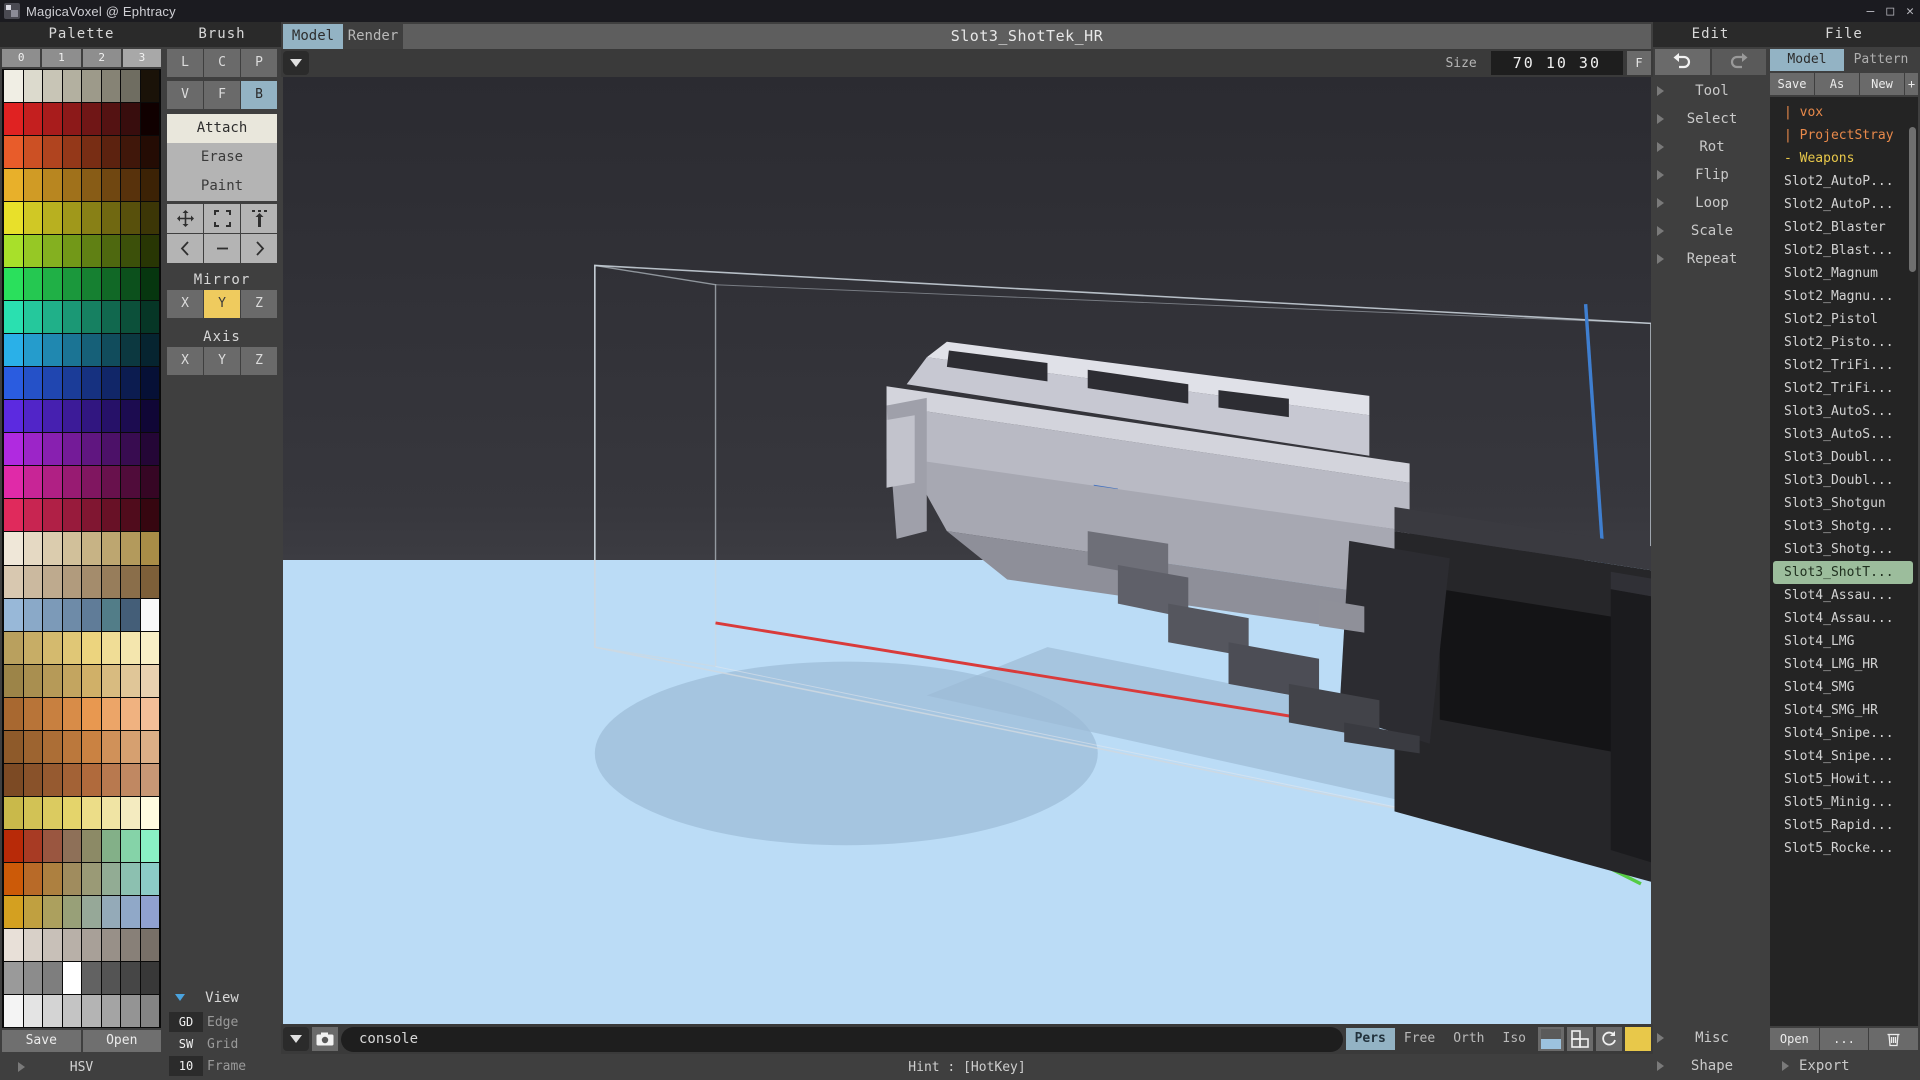 This screenshot has width=1920, height=1080. Describe the element at coordinates (1609, 1039) in the screenshot. I see `rotate-icon` at that location.